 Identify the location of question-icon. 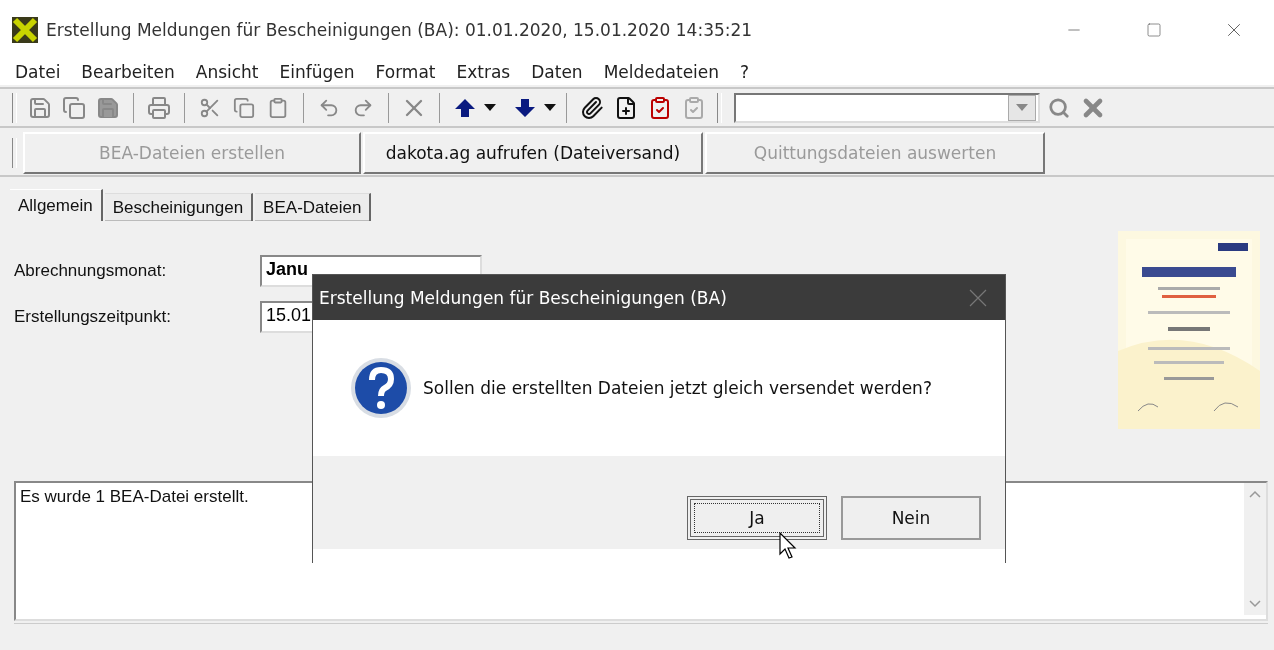
(381, 388).